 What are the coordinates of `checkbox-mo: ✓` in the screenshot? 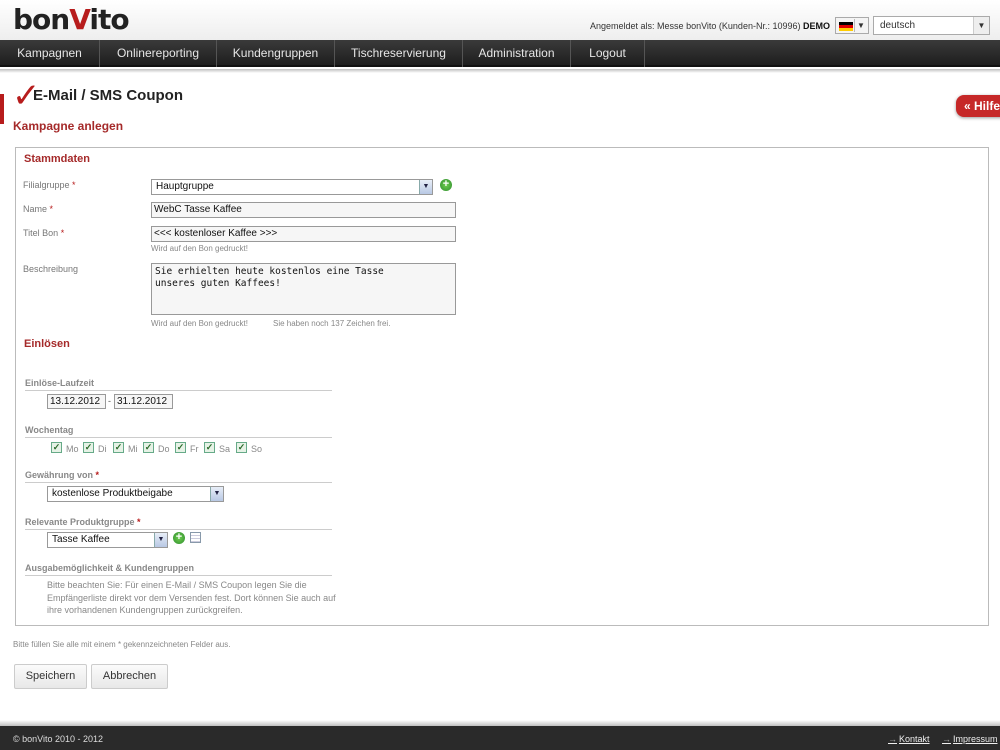 It's located at (56, 447).